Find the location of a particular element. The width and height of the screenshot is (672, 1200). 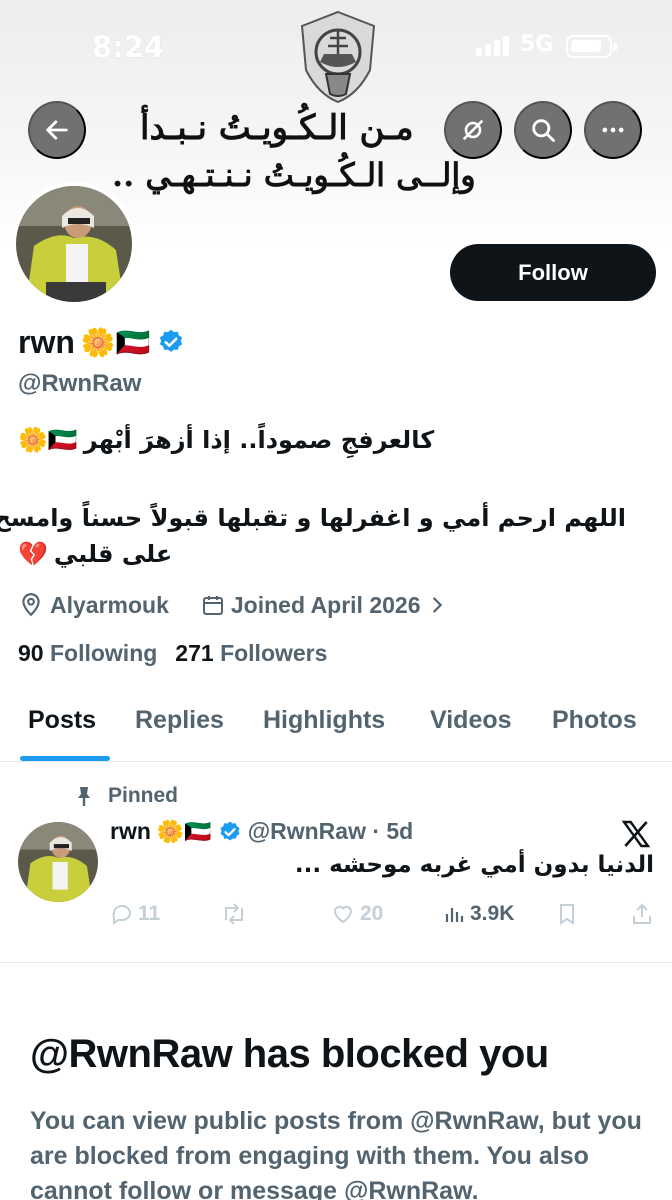

back-arrow-icon is located at coordinates (57, 130).